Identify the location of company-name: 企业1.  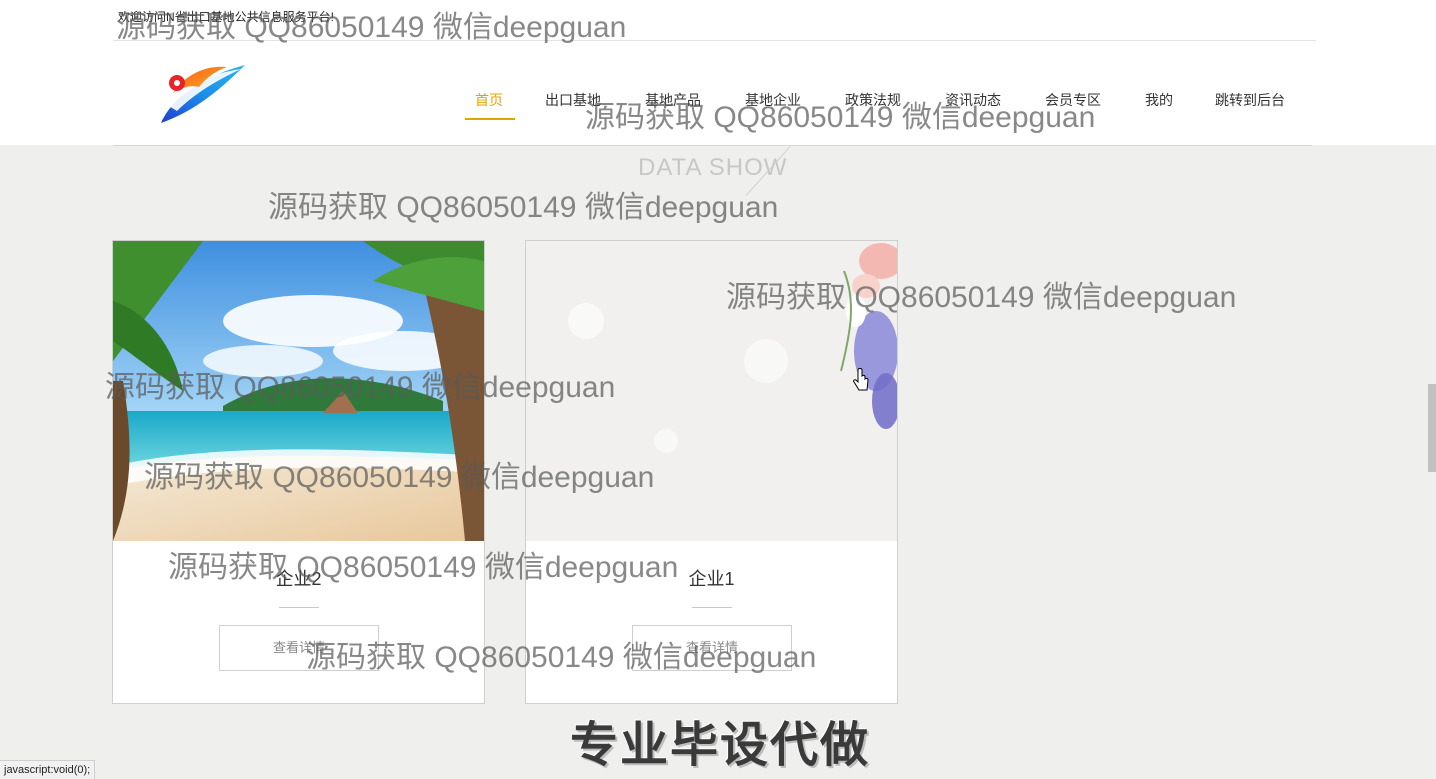
(711, 579).